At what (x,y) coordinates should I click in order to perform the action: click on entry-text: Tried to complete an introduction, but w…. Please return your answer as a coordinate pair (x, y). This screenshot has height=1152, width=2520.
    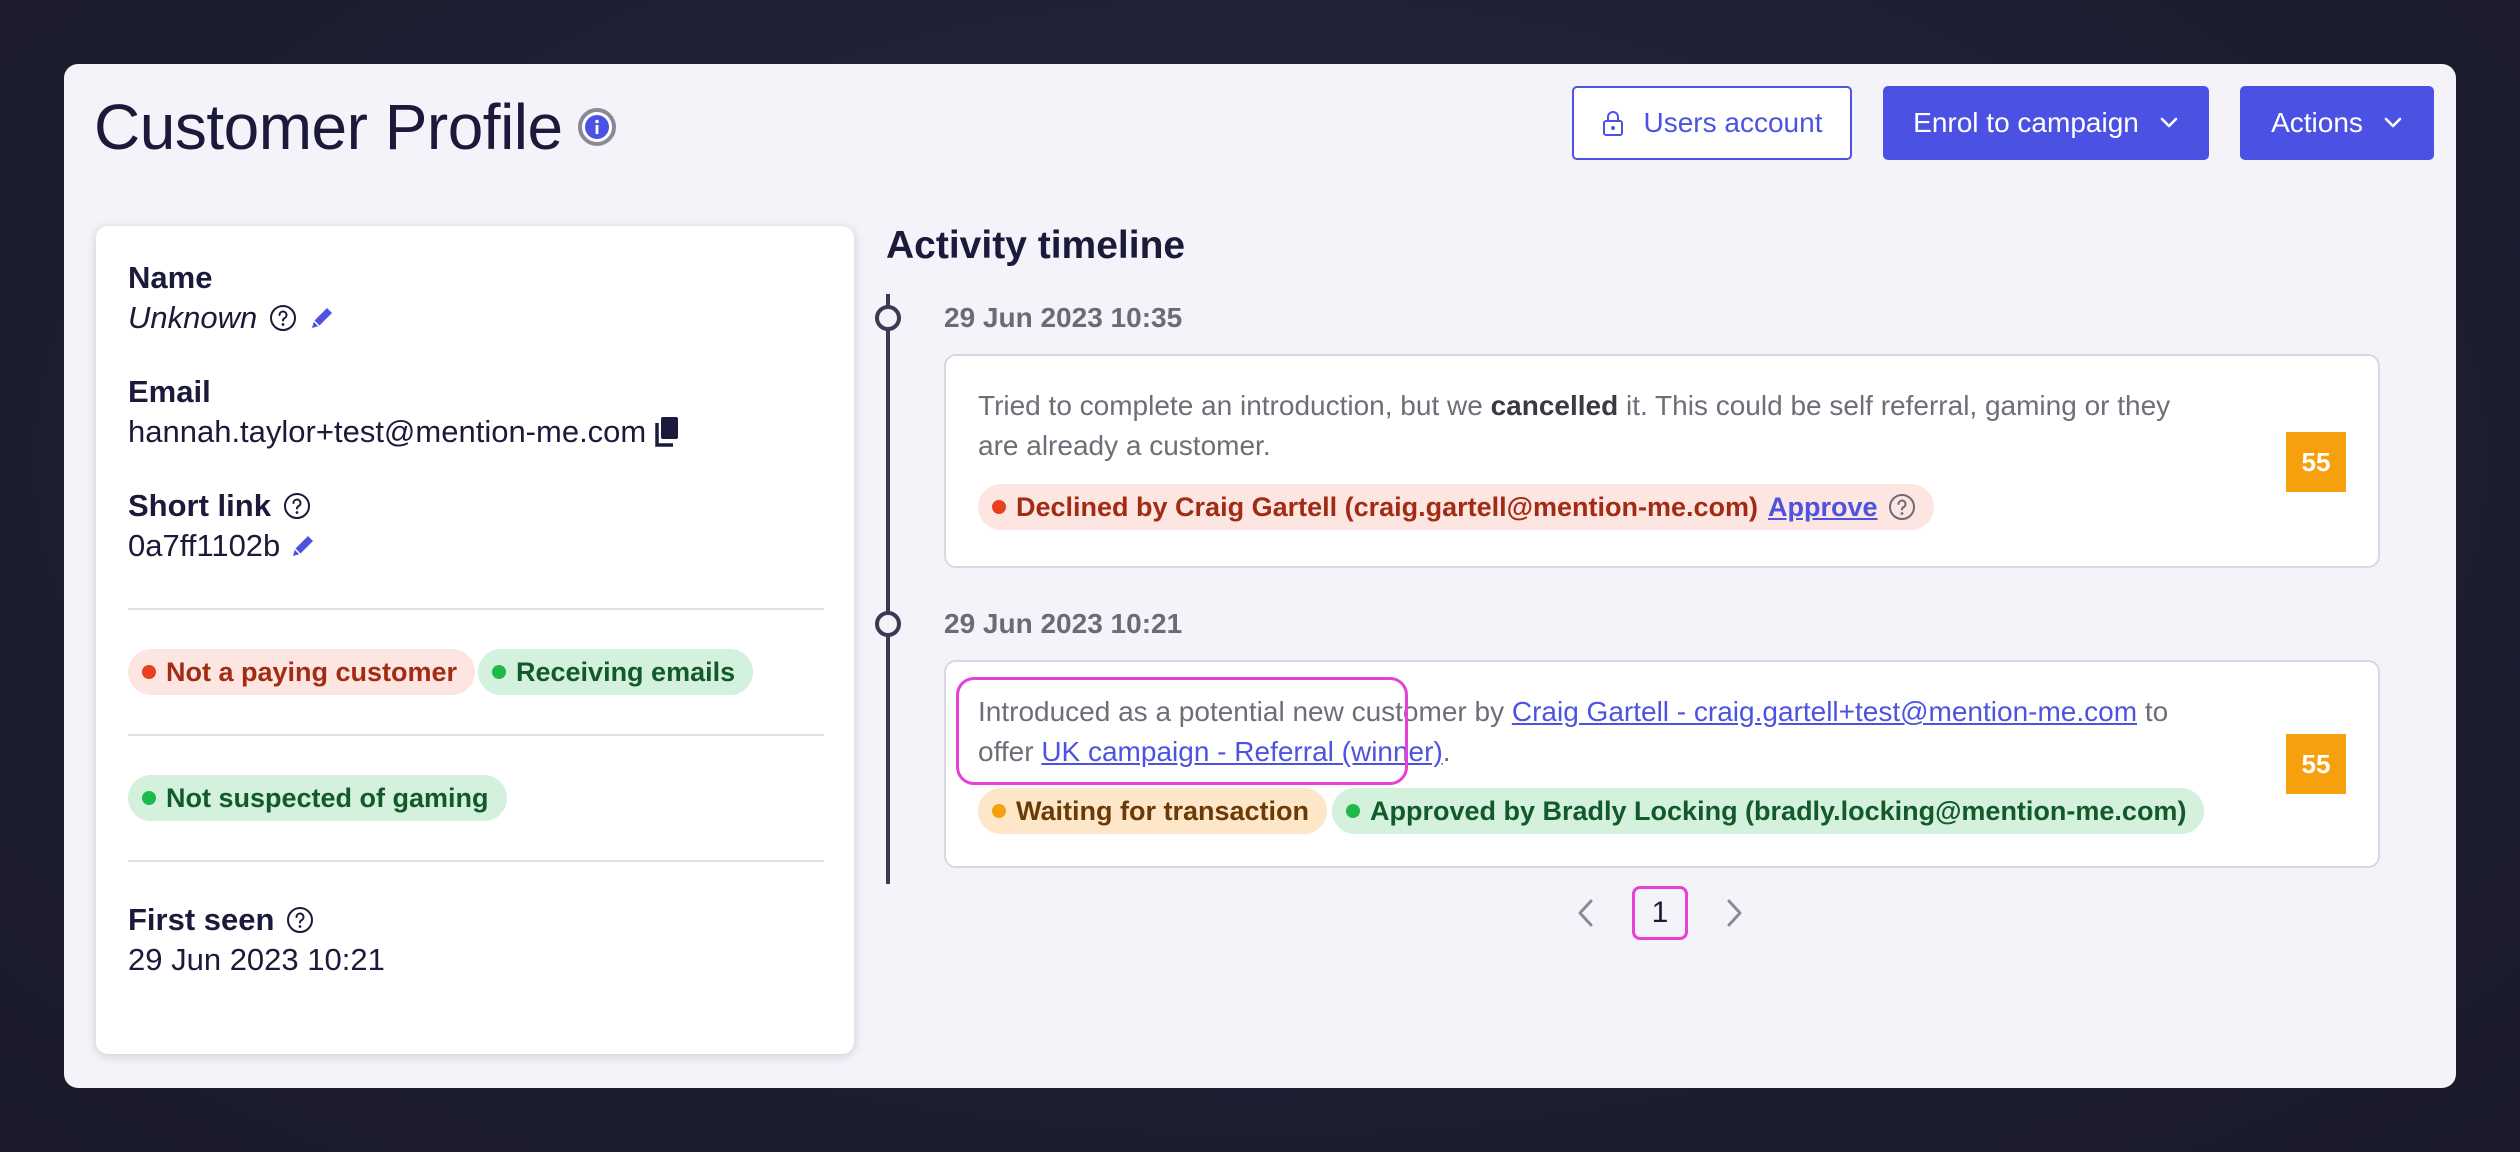
    Looking at the image, I should click on (1234, 405).